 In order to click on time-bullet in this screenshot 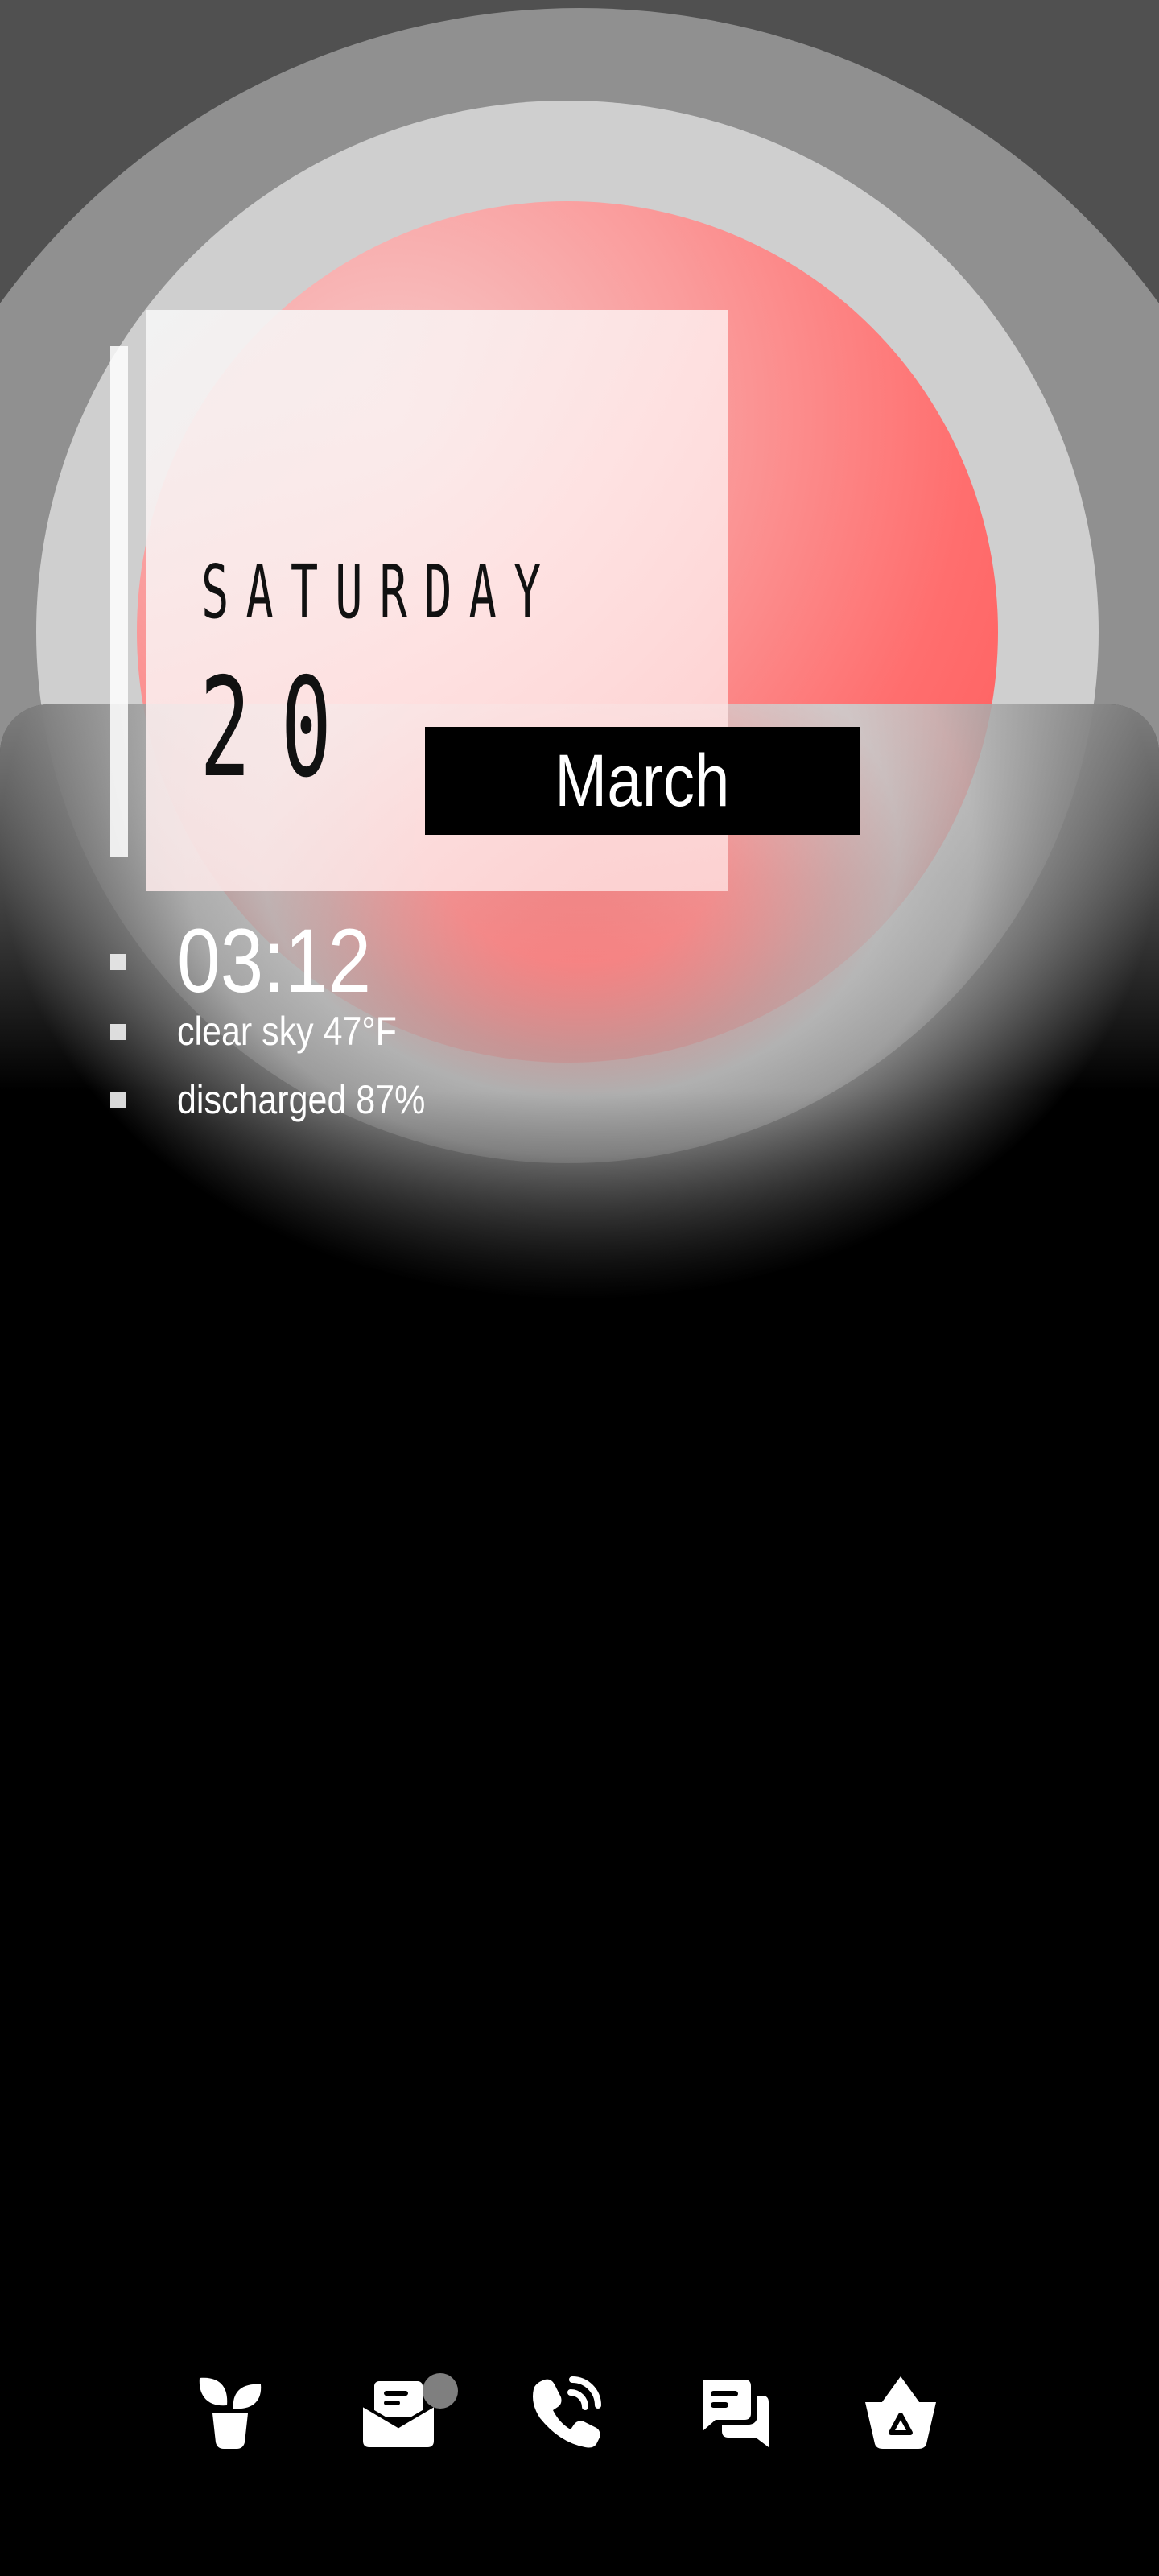, I will do `click(118, 962)`.